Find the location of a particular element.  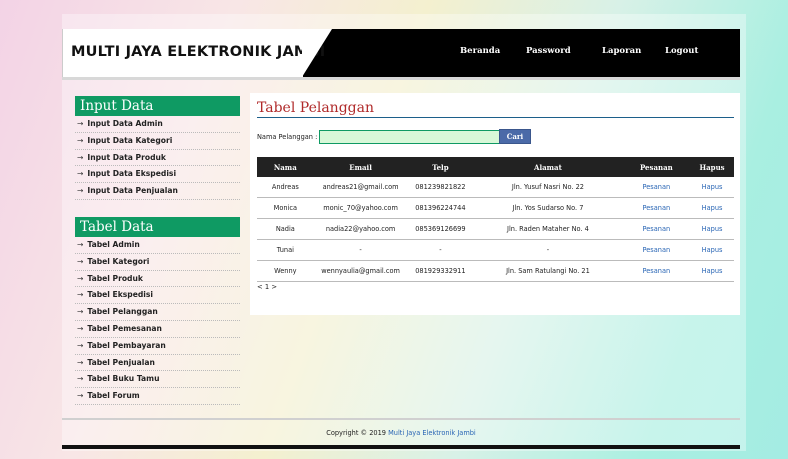

title-divider is located at coordinates (495, 117).